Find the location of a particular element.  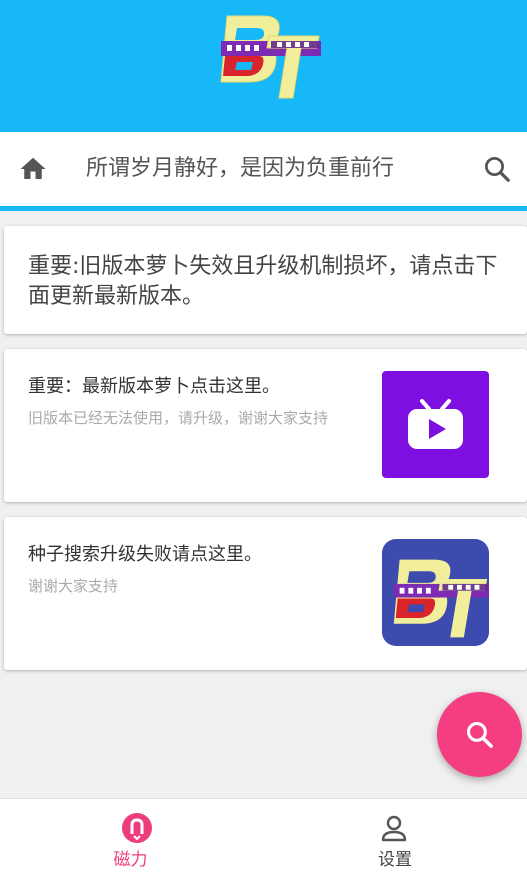

card-subtitle: 旧版本已经无法使用，请升级，谢谢大家支持 is located at coordinates (178, 418).